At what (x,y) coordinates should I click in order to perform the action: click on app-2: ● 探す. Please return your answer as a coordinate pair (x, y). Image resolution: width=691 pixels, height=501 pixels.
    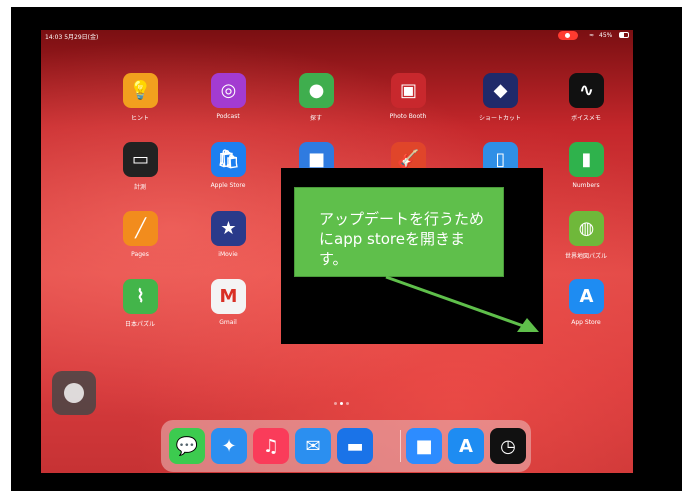
    Looking at the image, I should click on (316, 103).